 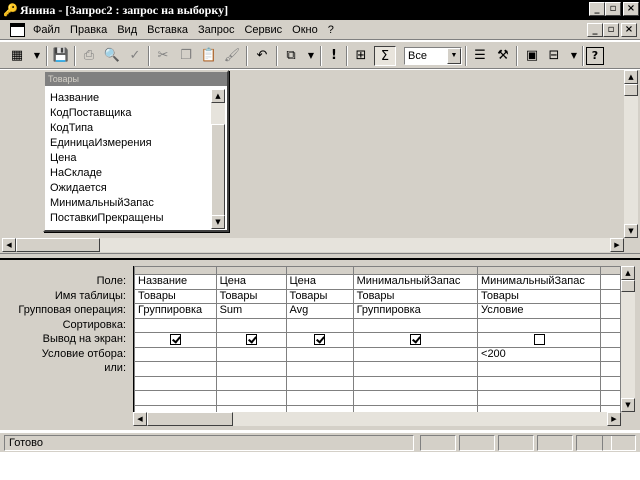 I want to click on database-window-icon: ▣, so click(x=532, y=56).